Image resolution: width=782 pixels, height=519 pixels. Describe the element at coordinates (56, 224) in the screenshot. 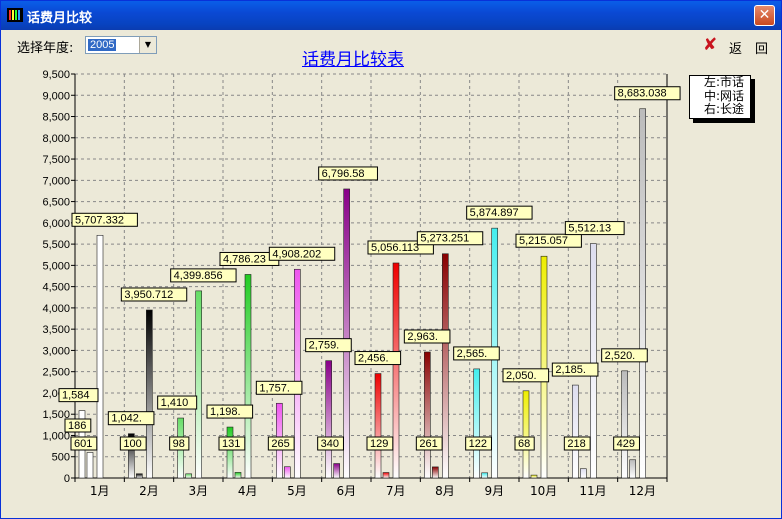

I see `y-tick-label: 6,000` at that location.